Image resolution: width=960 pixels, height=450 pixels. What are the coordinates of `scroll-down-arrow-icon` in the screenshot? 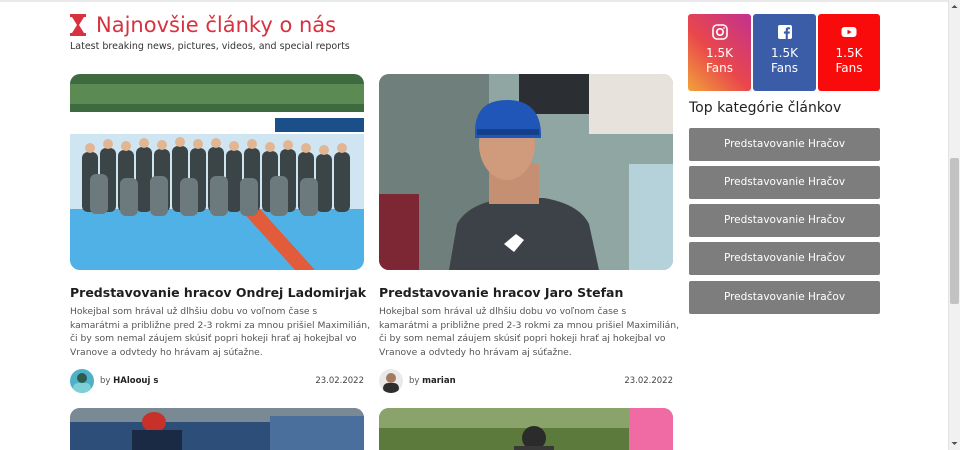 It's located at (954, 443).